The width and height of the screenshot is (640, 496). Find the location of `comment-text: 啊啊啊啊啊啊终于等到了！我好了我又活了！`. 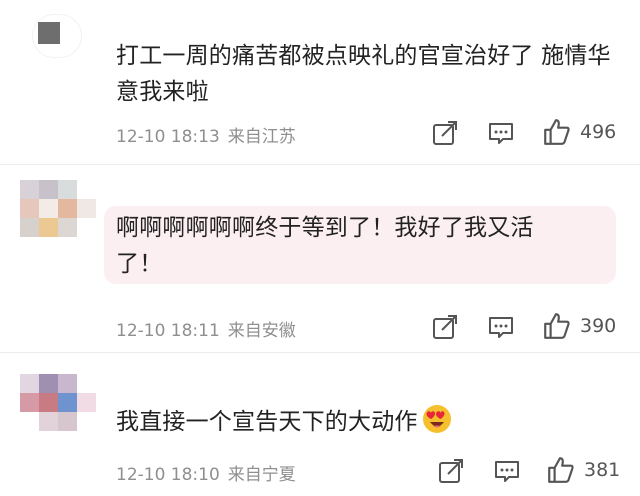

comment-text: 啊啊啊啊啊啊终于等到了！我好了我又活了！ is located at coordinates (325, 246).